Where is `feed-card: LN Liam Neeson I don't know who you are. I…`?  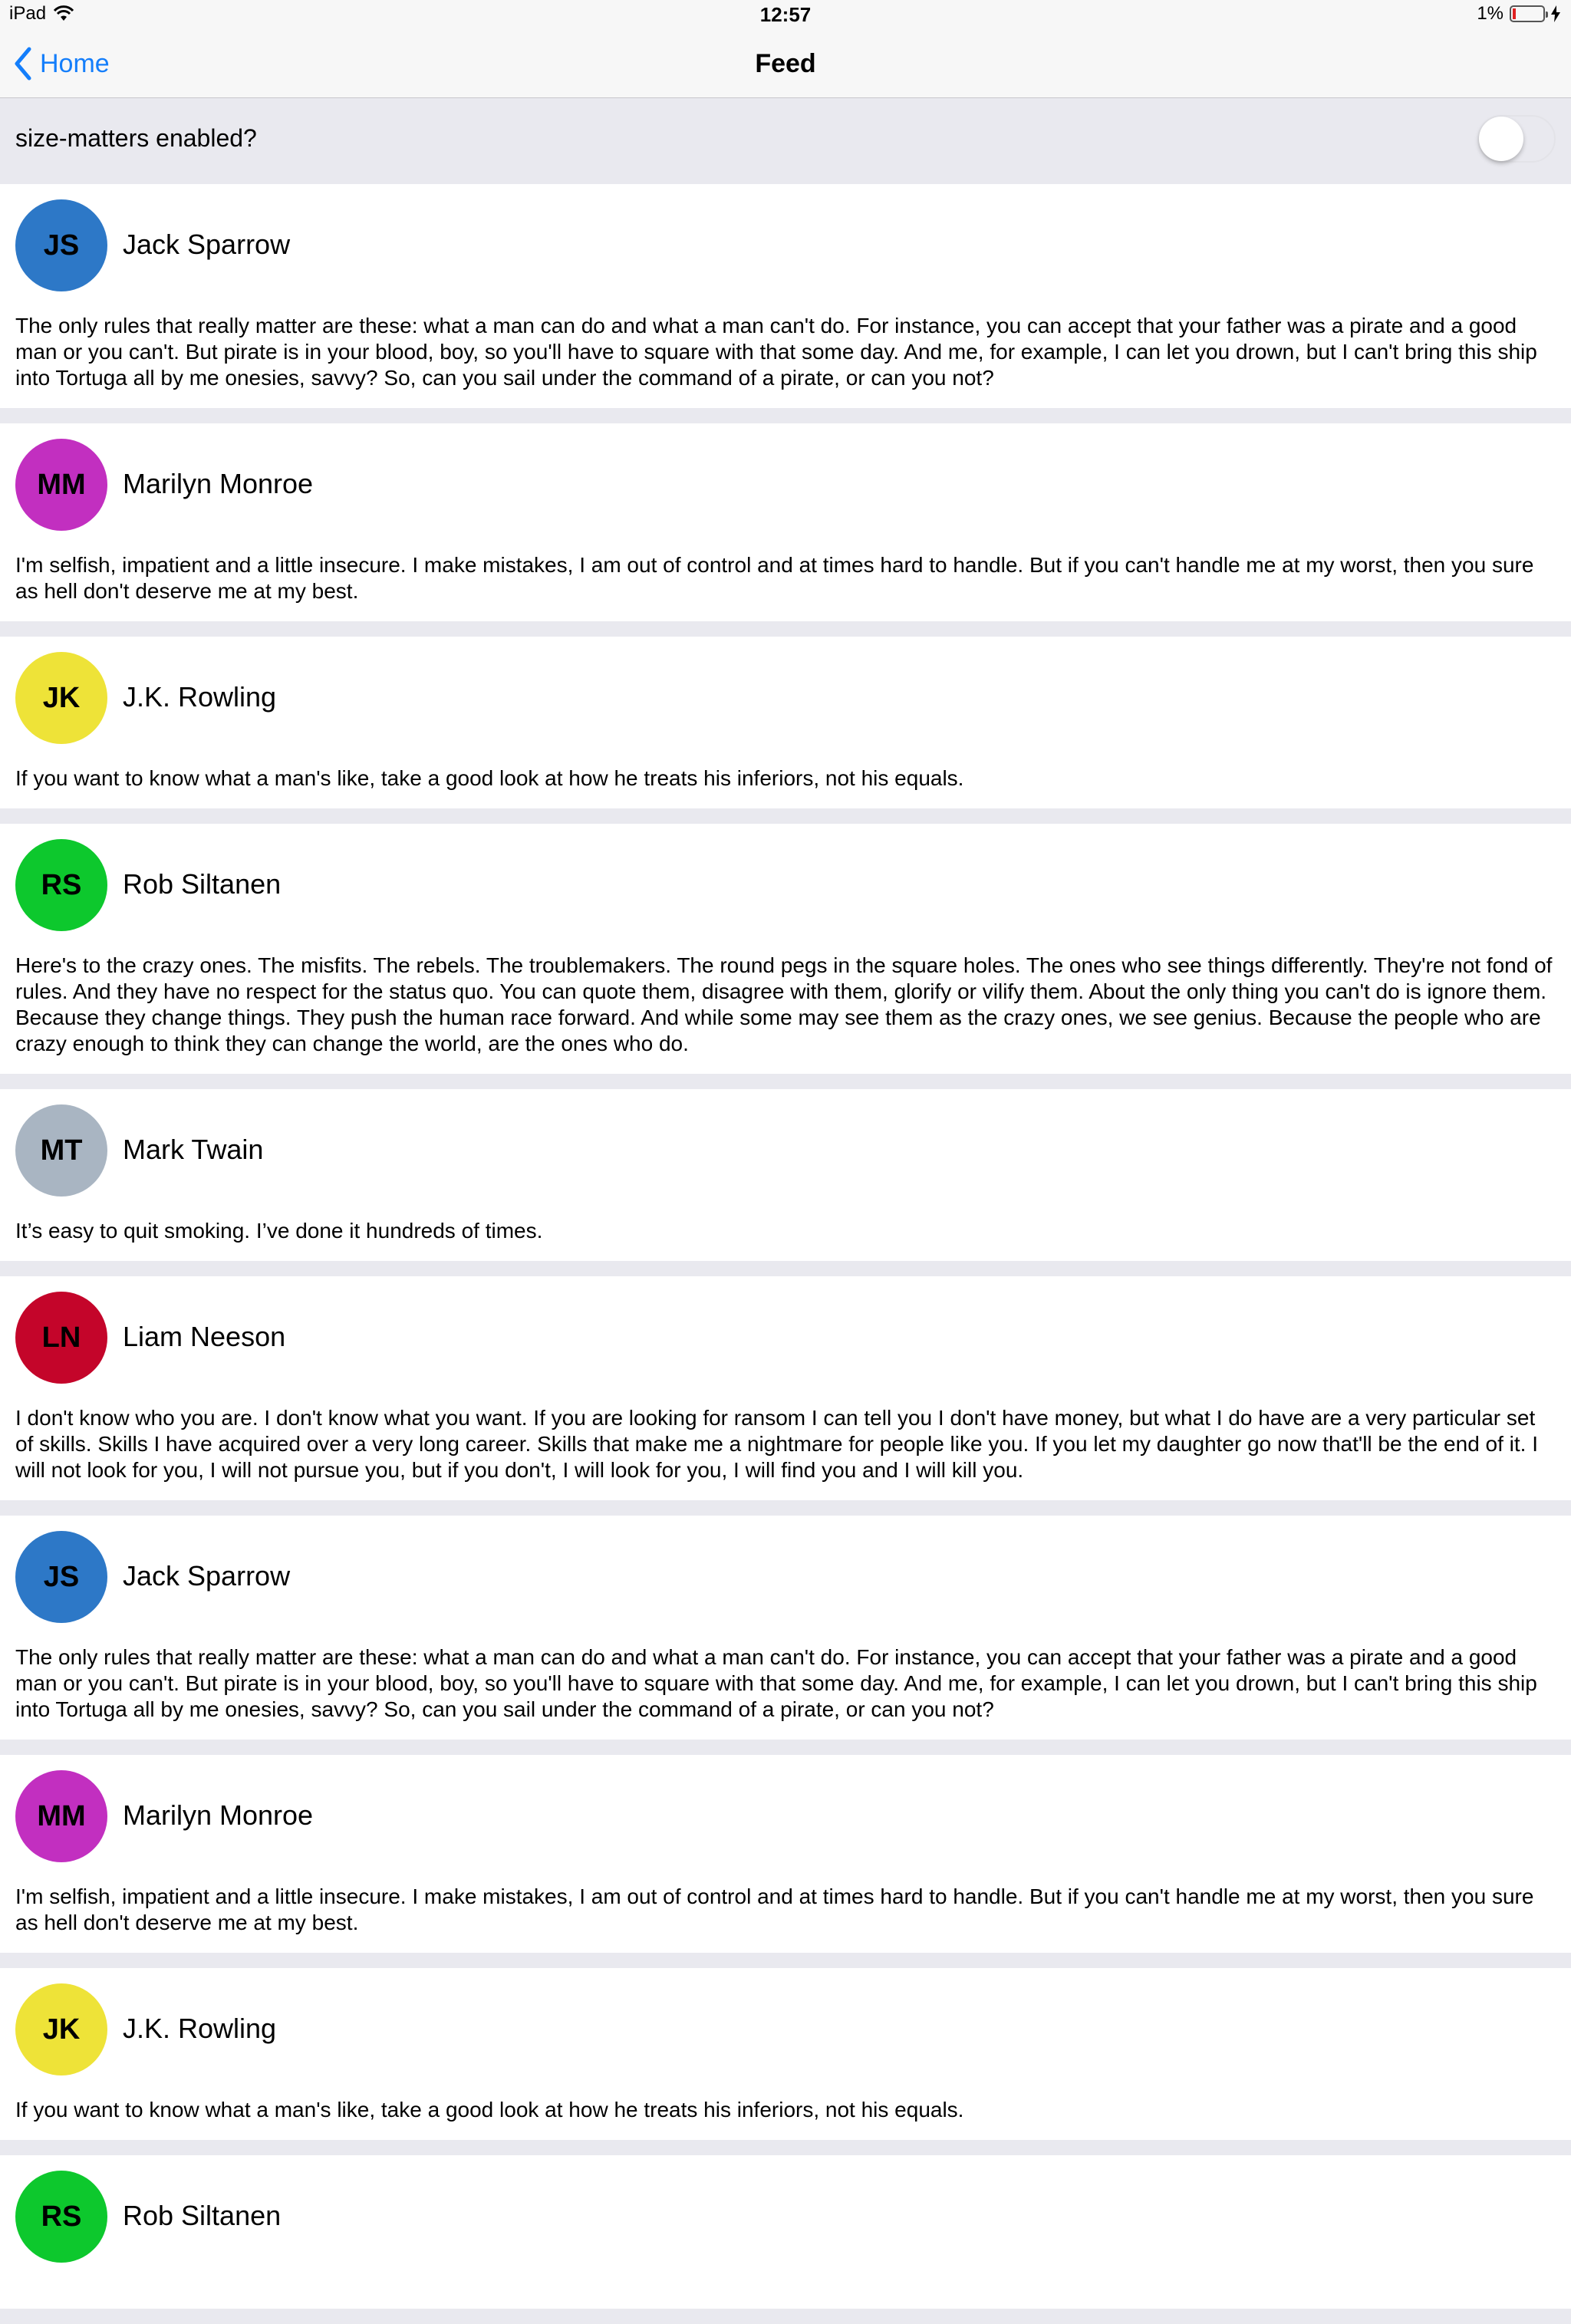 feed-card: LN Liam Neeson I don't know who you are. I… is located at coordinates (785, 1388).